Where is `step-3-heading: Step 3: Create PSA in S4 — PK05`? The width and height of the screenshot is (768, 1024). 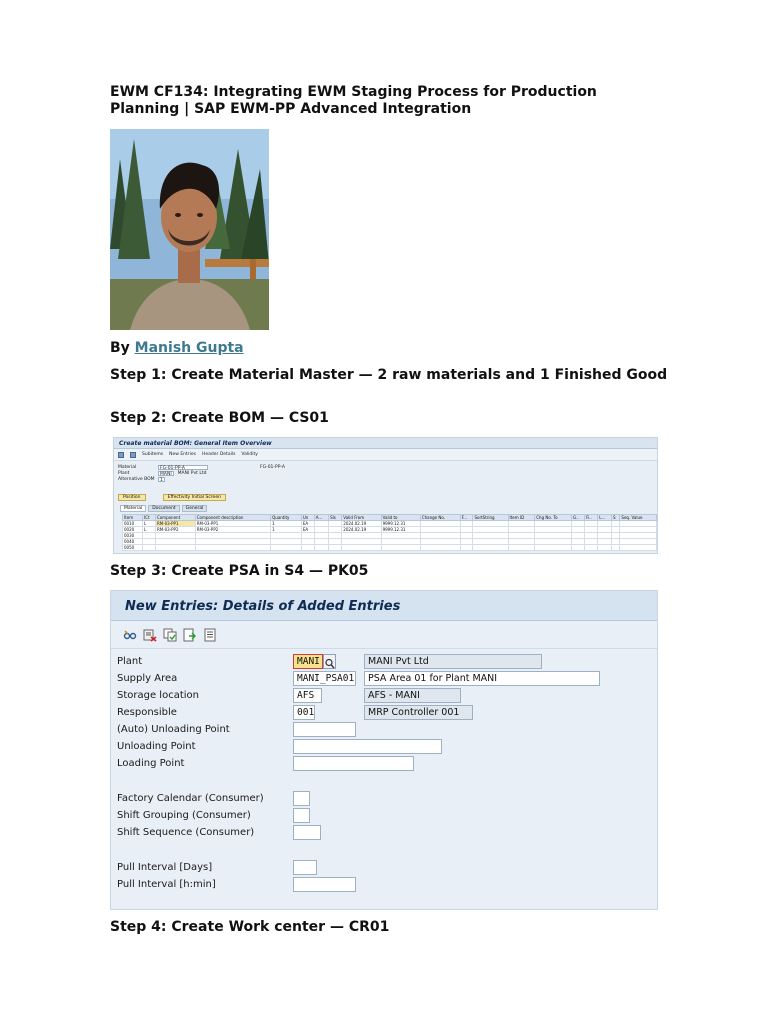
step-3-heading: Step 3: Create PSA in S4 — PK05 is located at coordinates (239, 571).